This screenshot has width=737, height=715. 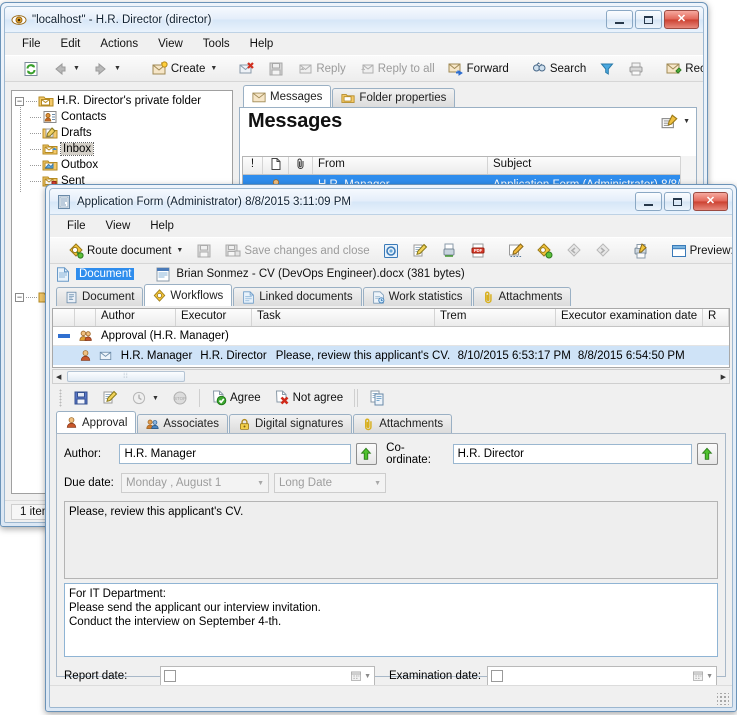 What do you see at coordinates (262, 44) in the screenshot?
I see `menu-help: Help` at bounding box center [262, 44].